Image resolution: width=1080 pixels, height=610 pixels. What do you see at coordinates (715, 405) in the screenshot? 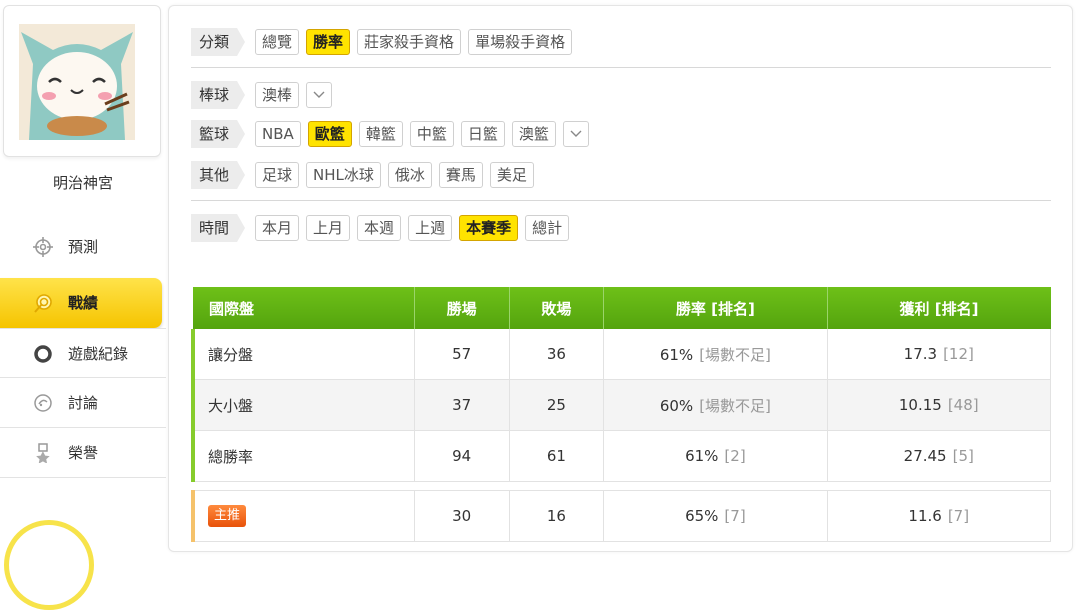
I see `winrate-cell: 60% [場數不足]` at bounding box center [715, 405].